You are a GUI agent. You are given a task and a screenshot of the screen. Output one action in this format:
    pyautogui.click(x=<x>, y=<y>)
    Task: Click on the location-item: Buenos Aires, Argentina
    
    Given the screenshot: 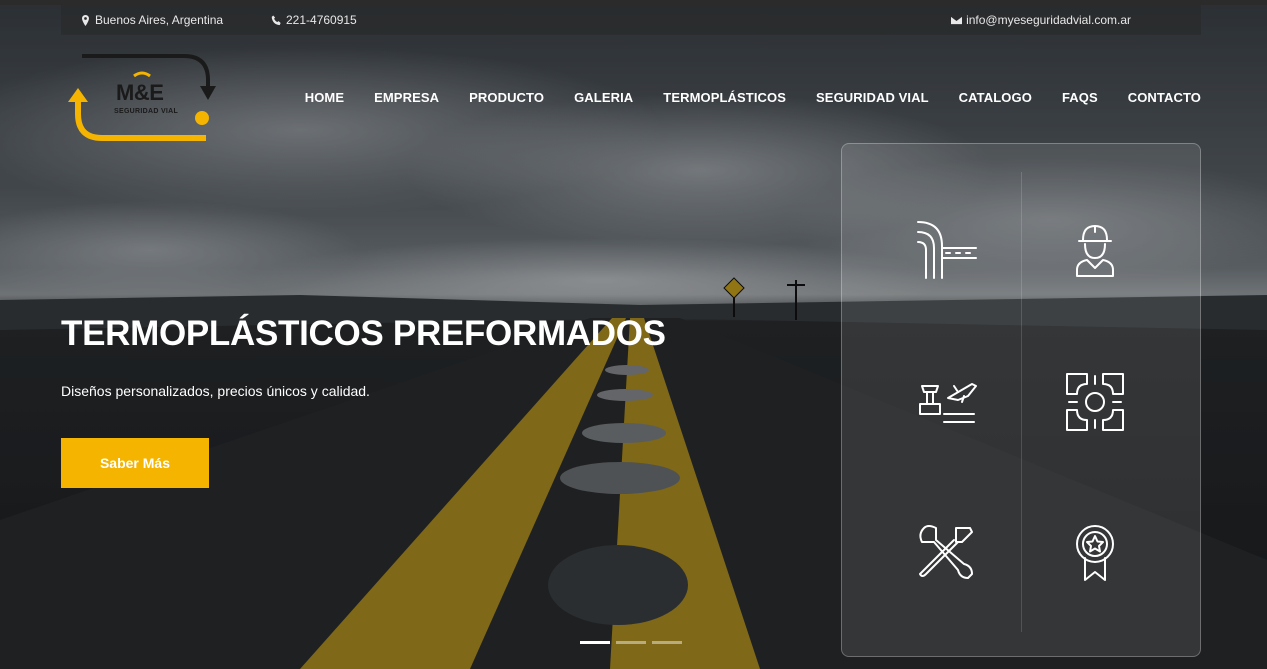 What is the action you would take?
    pyautogui.click(x=151, y=20)
    